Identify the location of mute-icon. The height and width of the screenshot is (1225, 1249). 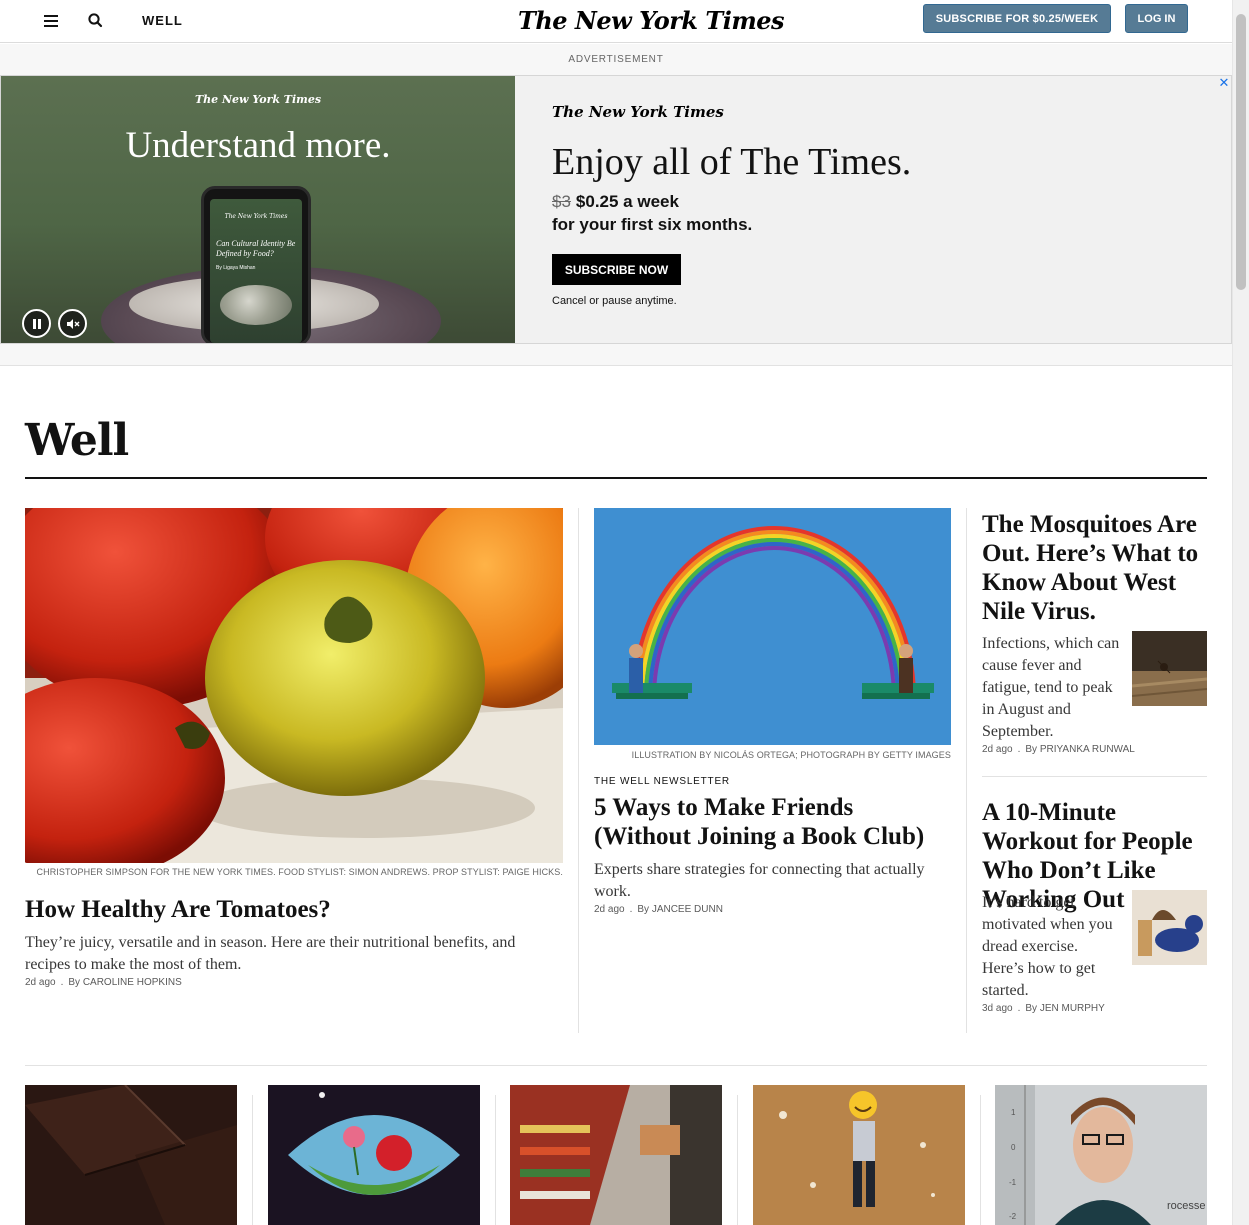
(72, 323).